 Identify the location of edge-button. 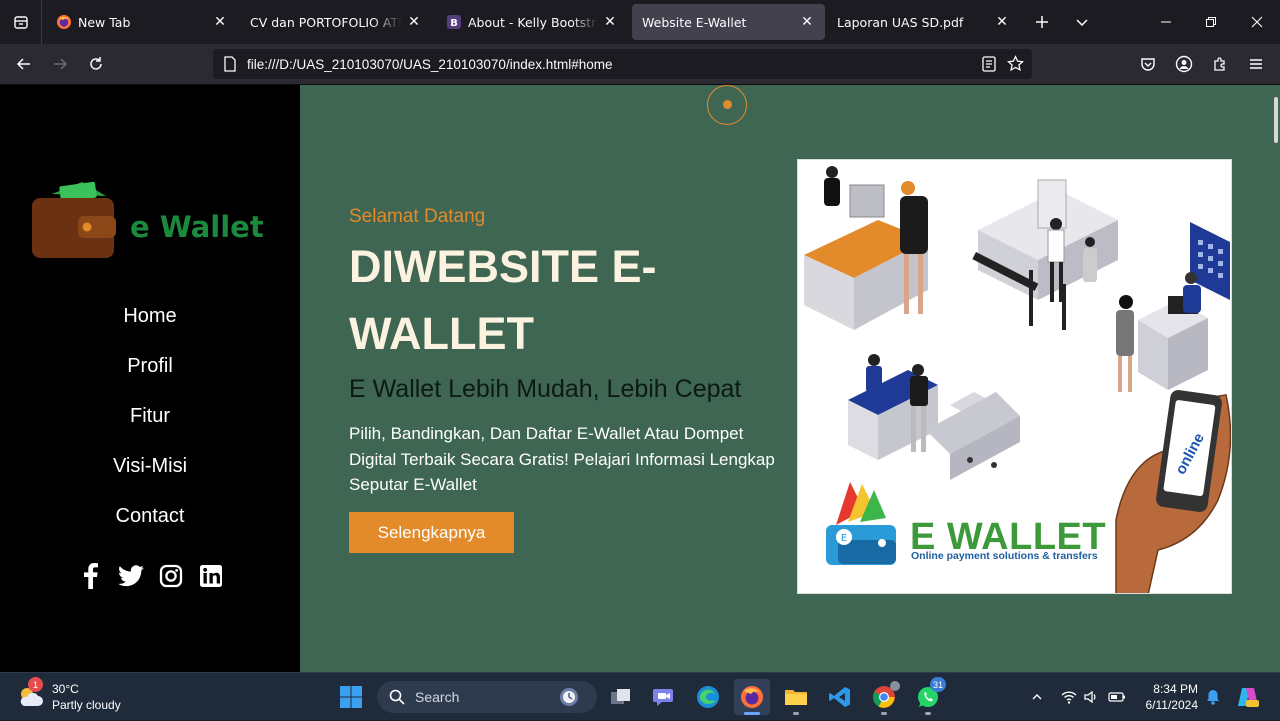
(708, 697).